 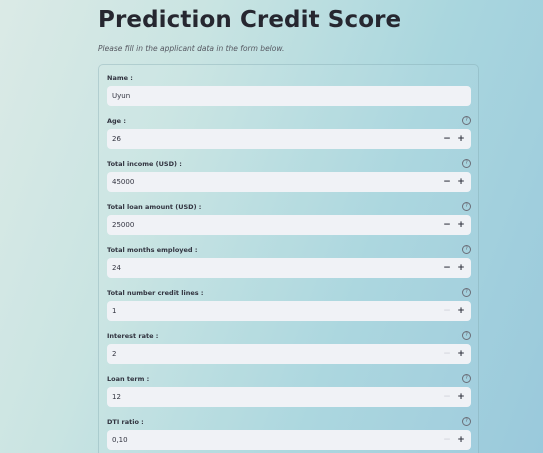 I want to click on age-decrement-button: −, so click(x=447, y=139).